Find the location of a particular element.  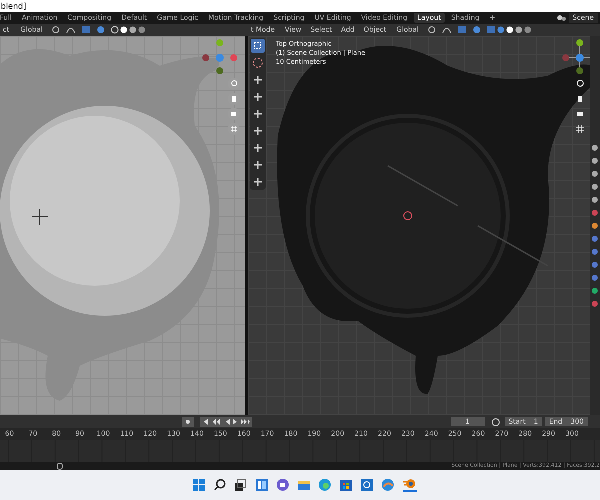

playback-controls-icon is located at coordinates (226, 421).